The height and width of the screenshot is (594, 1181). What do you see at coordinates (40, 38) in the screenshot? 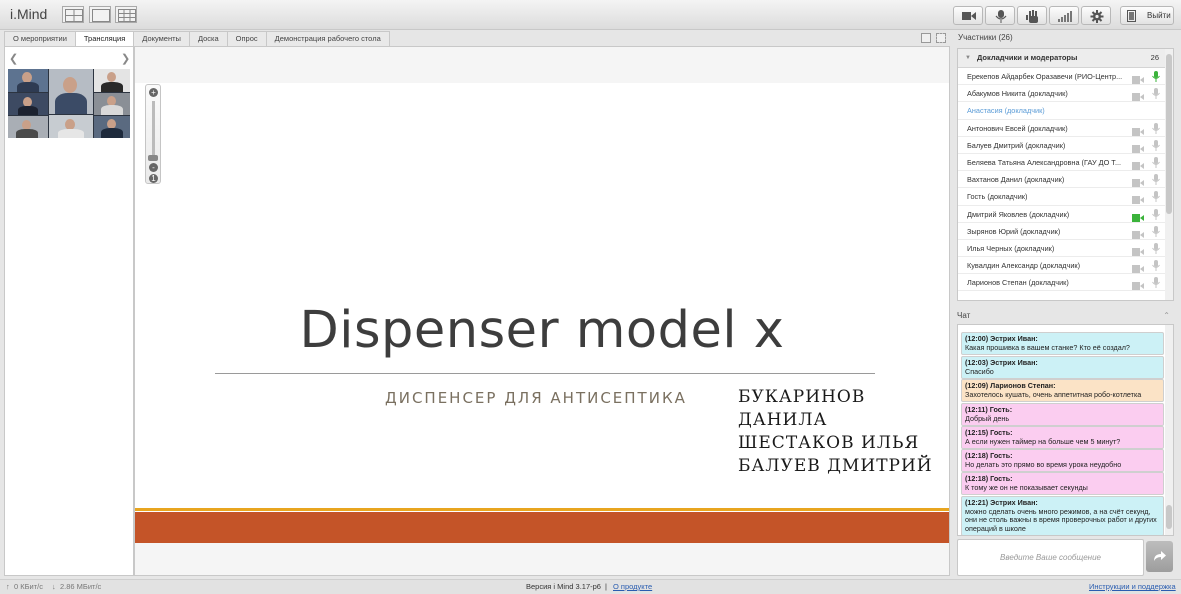
I see `tab-about-event: О мероприятии` at bounding box center [40, 38].